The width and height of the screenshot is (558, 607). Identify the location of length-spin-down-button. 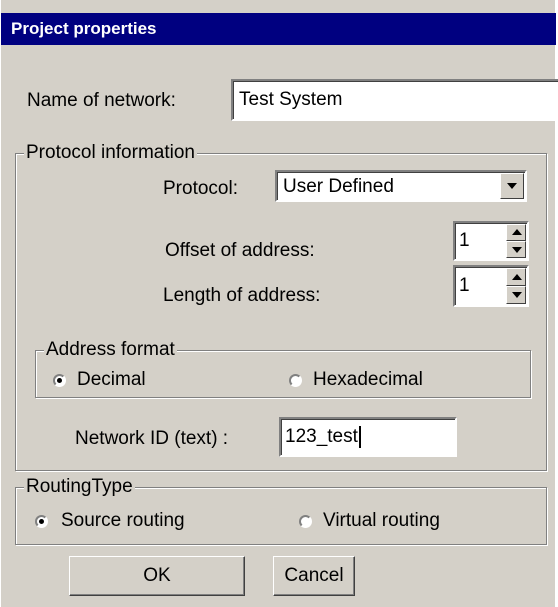
(516, 295).